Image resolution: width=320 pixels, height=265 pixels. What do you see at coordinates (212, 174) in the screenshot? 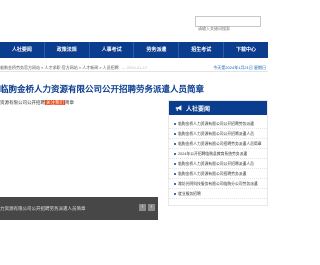
I see `sidebar-news-label: 临朐金桥人力资源有限公司招聘劳务派遣` at bounding box center [212, 174].